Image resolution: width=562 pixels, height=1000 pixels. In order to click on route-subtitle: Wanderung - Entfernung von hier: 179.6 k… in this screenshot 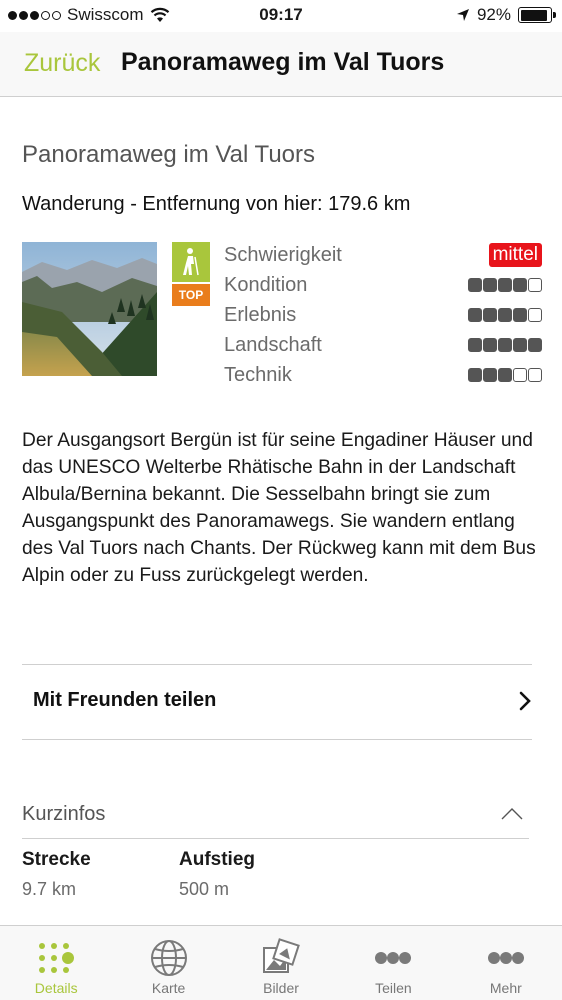, I will do `click(216, 204)`.